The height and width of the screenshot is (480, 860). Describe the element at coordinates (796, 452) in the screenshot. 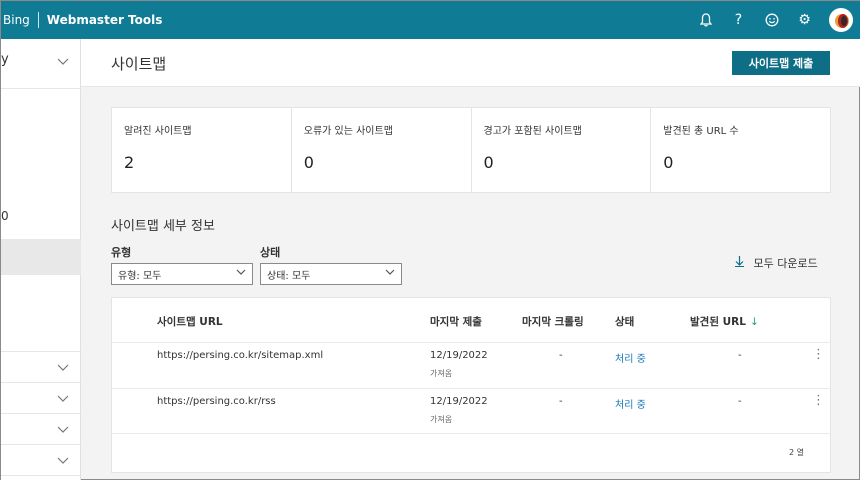

I see `row-count: 2 열` at that location.